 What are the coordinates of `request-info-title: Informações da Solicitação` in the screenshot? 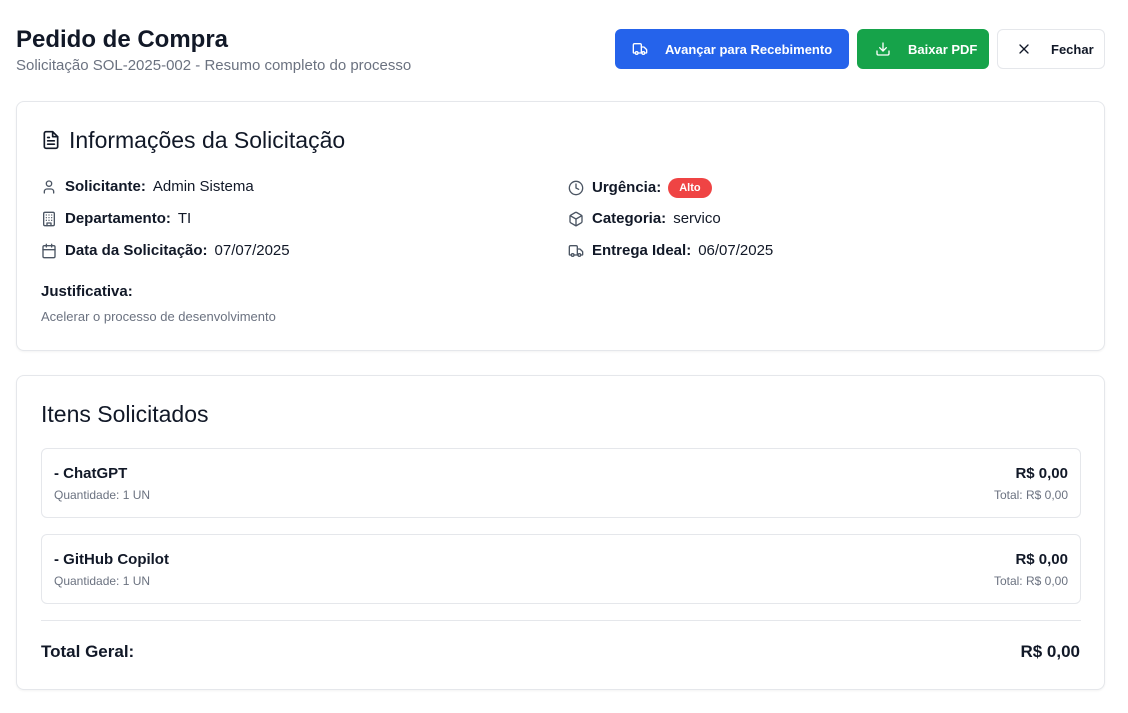 It's located at (193, 140).